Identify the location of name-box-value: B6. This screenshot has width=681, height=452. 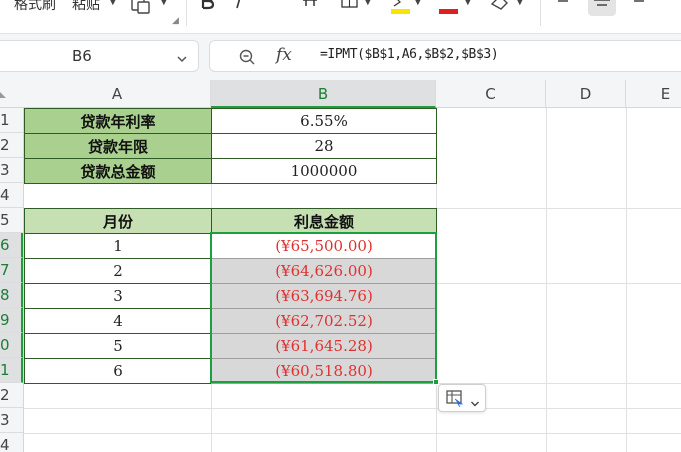
(82, 56).